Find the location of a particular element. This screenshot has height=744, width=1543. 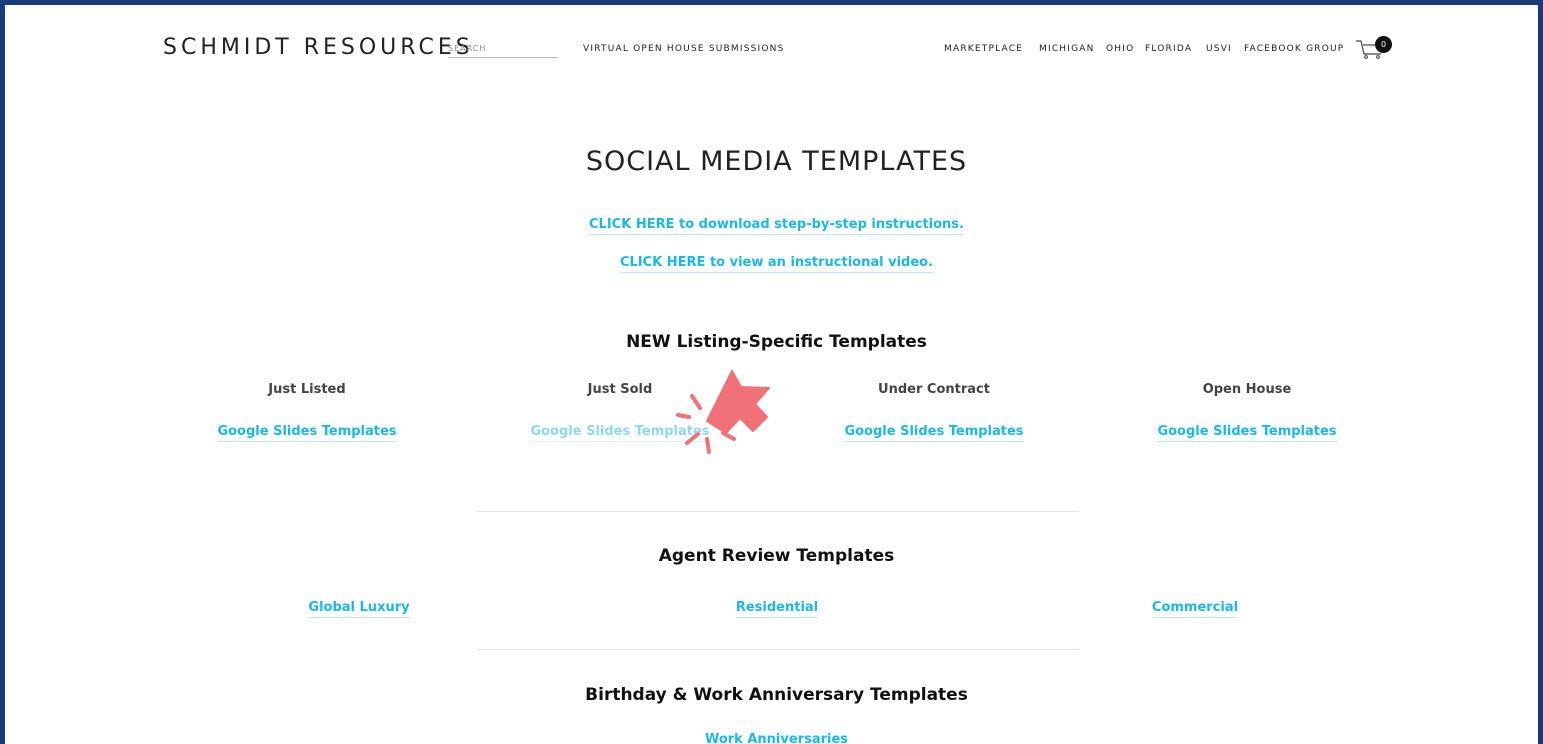

search-input is located at coordinates (503, 48).